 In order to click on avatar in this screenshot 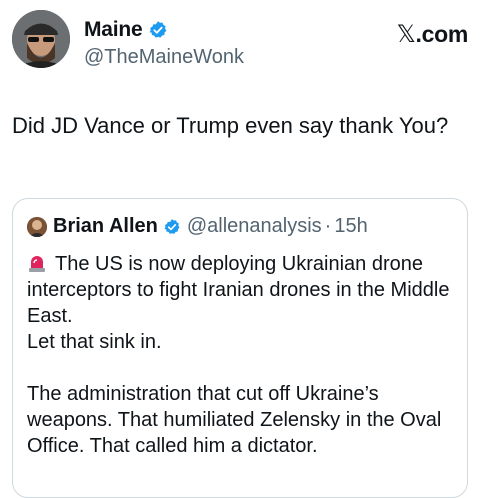, I will do `click(41, 39)`.